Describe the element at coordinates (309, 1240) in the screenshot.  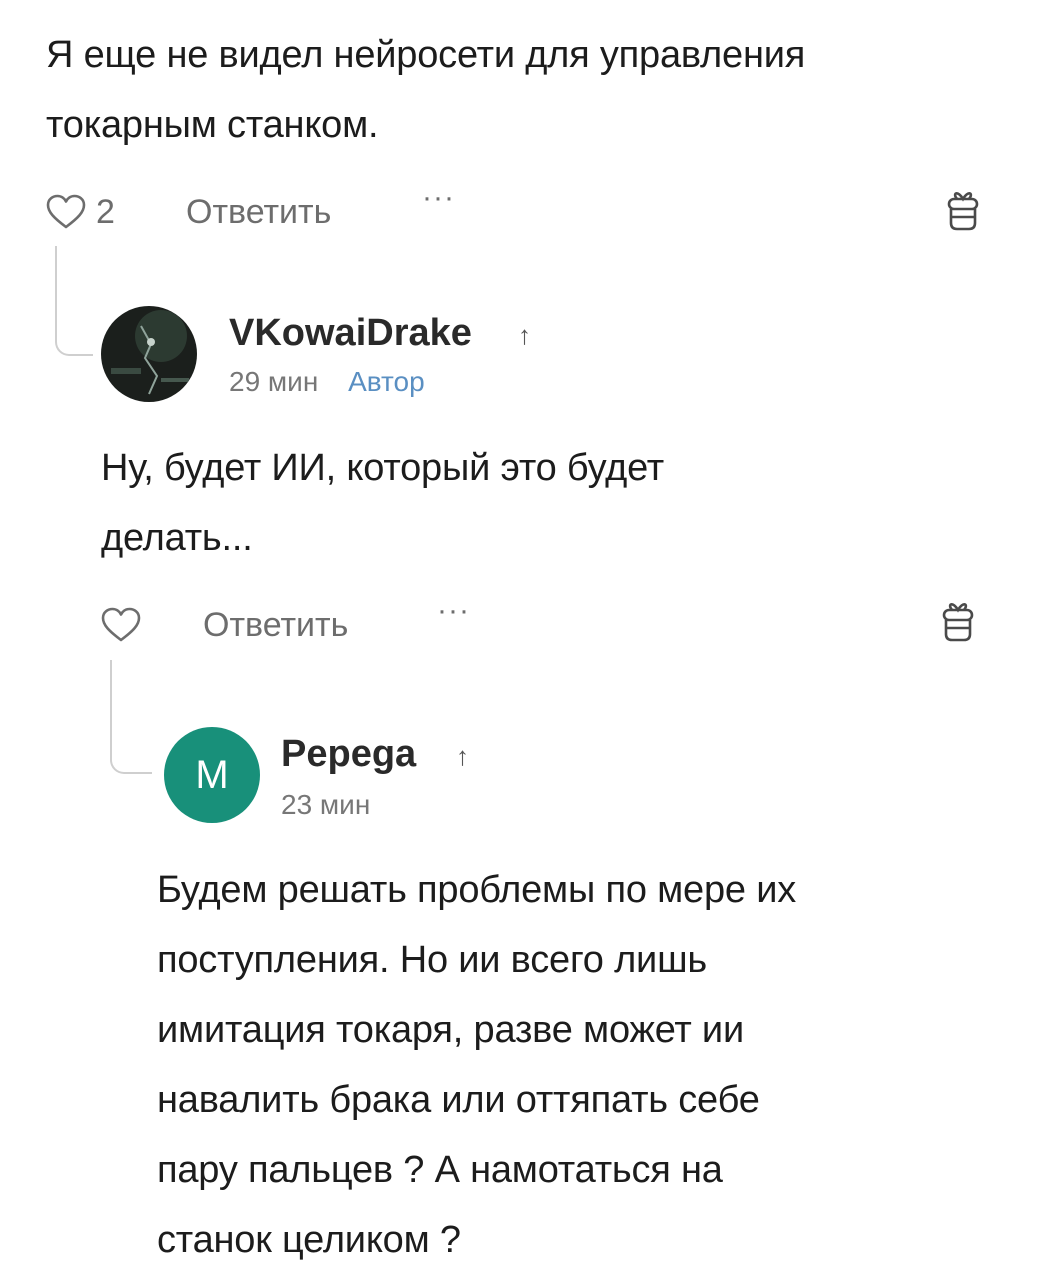
I see `comment-3-line: станок целиком ?` at that location.